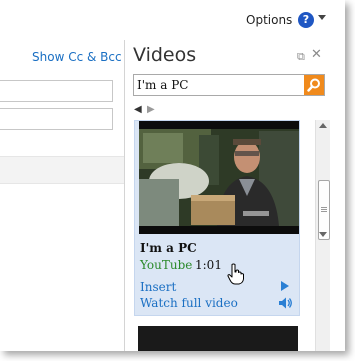 Image resolution: width=355 pixels, height=361 pixels. I want to click on speaker-icon, so click(285, 303).